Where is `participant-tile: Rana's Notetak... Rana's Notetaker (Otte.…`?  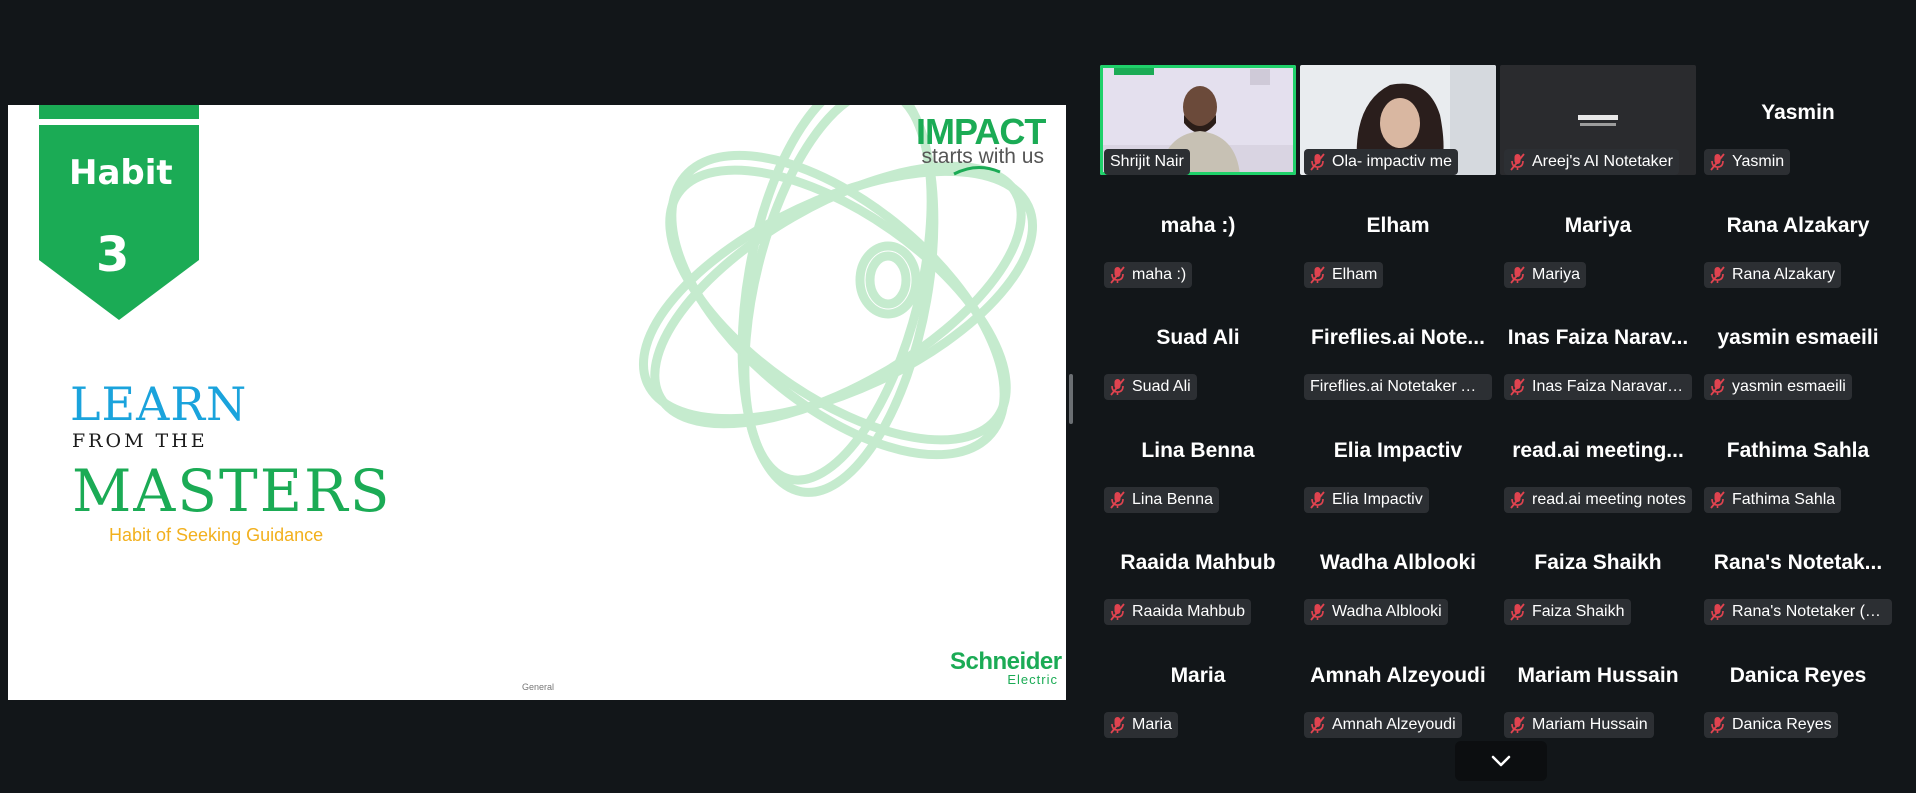
participant-tile: Rana's Notetak... Rana's Notetaker (Otte.… is located at coordinates (1798, 570).